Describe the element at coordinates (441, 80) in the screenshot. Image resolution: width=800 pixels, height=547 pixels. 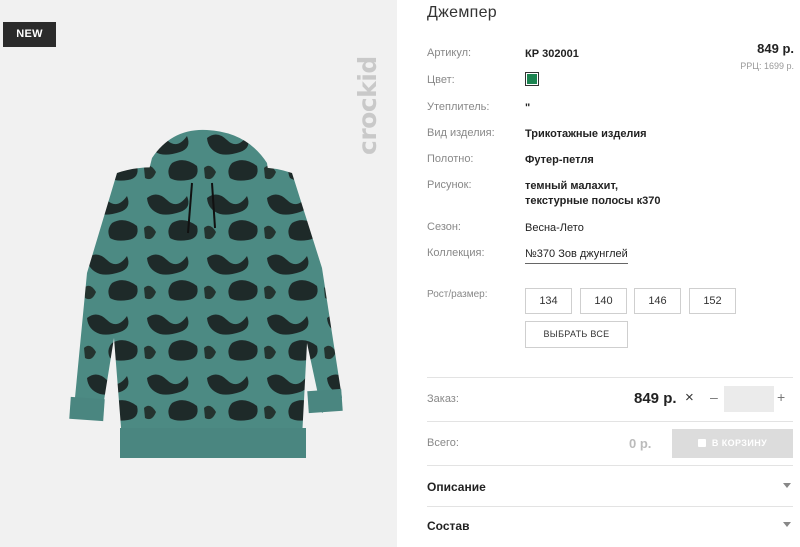
I see `color-label: Цвет:` at that location.